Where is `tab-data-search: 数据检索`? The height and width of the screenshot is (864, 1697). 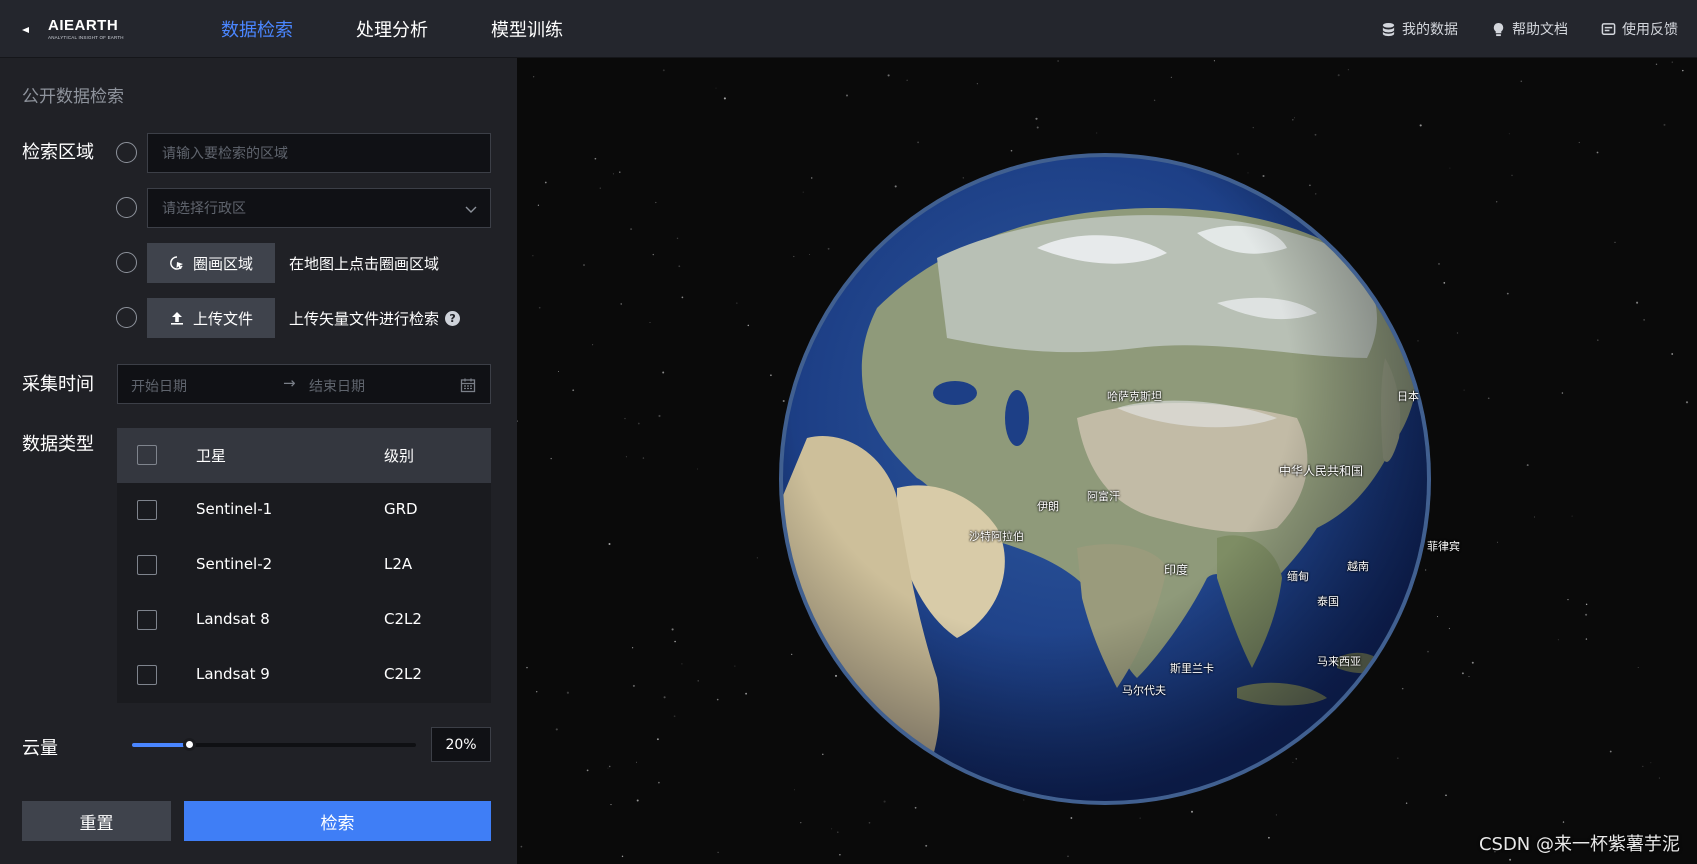 tab-data-search: 数据检索 is located at coordinates (257, 29).